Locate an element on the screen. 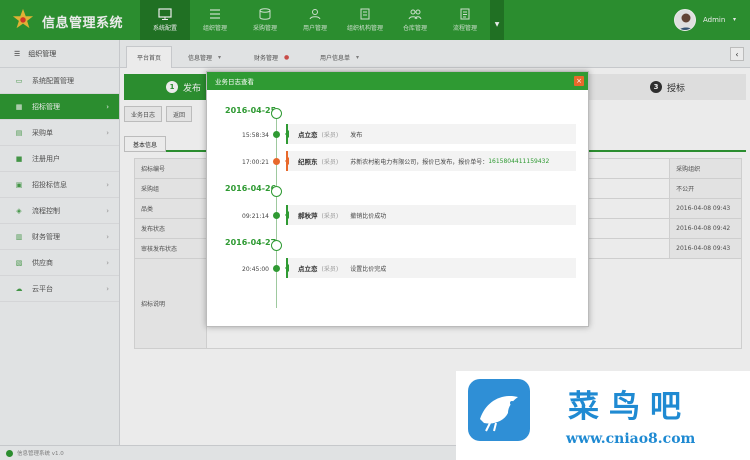 This screenshot has height=460, width=750. log-entry: 郝秋萍 (采员) 撤销比价成功 is located at coordinates (430, 215).